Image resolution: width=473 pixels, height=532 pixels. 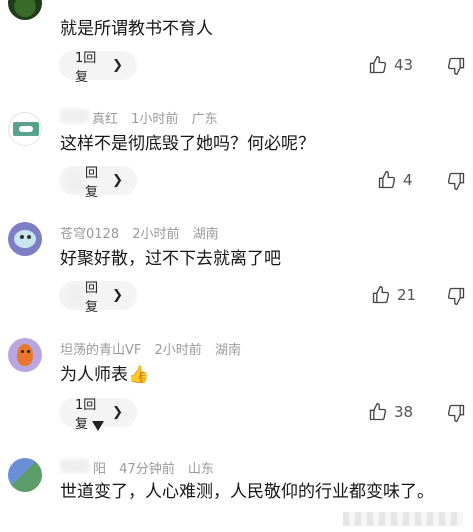 What do you see at coordinates (86, 67) in the screenshot?
I see `reply-label: 1回复` at bounding box center [86, 67].